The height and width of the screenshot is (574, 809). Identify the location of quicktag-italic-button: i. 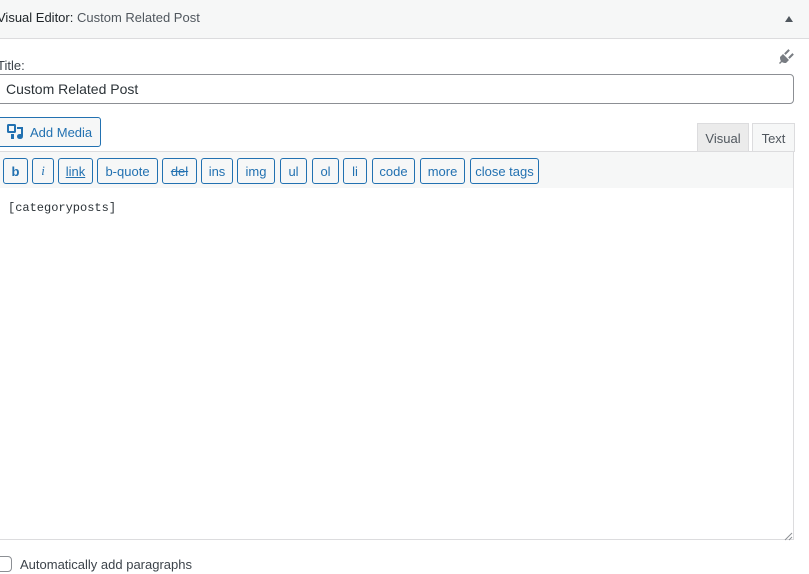
(43, 171).